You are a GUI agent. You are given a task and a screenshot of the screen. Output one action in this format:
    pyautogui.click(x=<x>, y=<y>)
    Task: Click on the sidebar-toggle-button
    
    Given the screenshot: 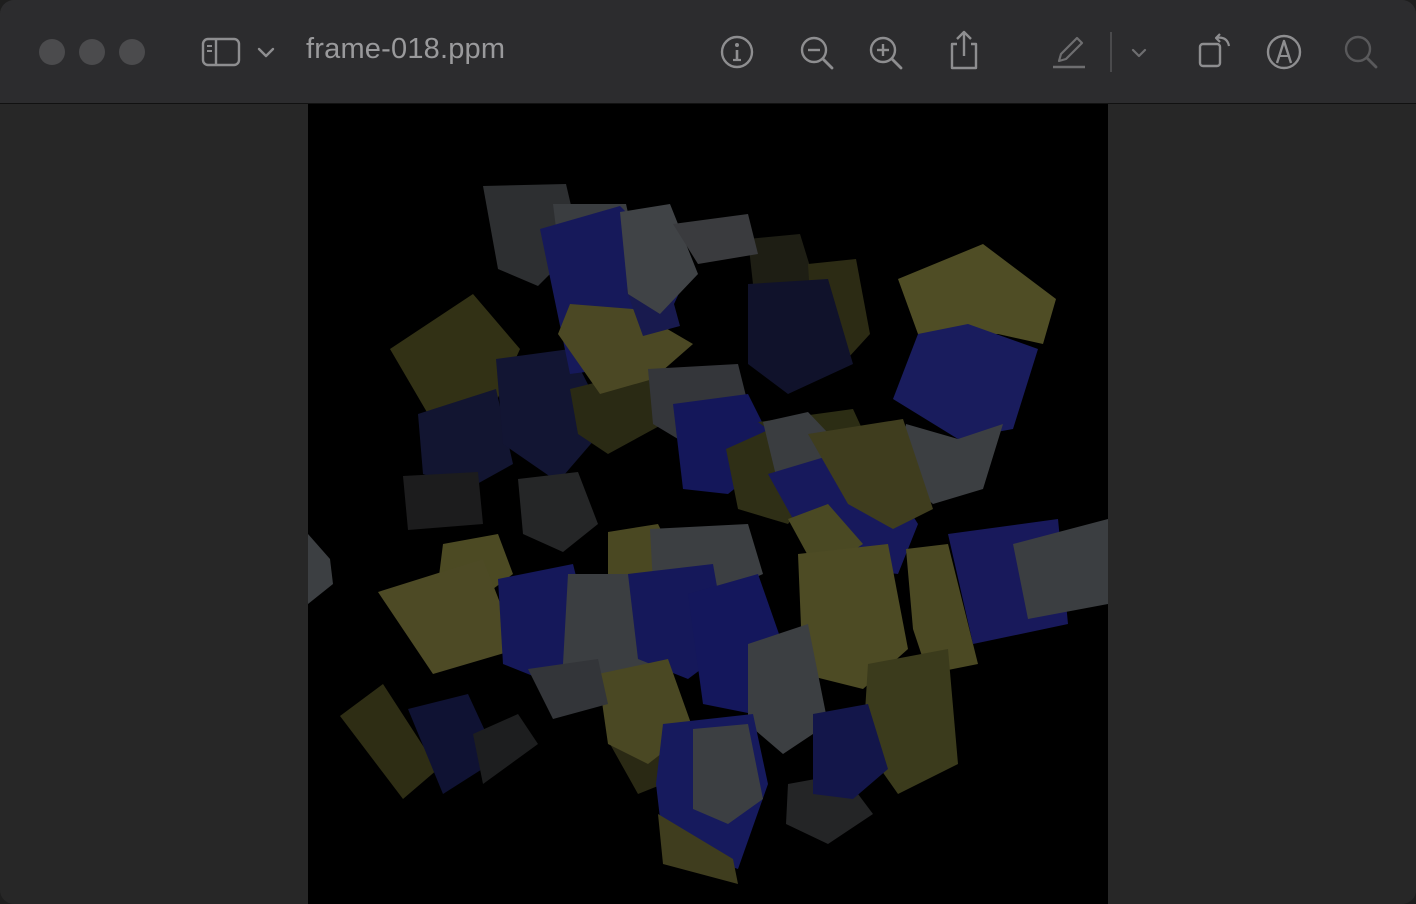 What is the action you would take?
    pyautogui.click(x=221, y=52)
    